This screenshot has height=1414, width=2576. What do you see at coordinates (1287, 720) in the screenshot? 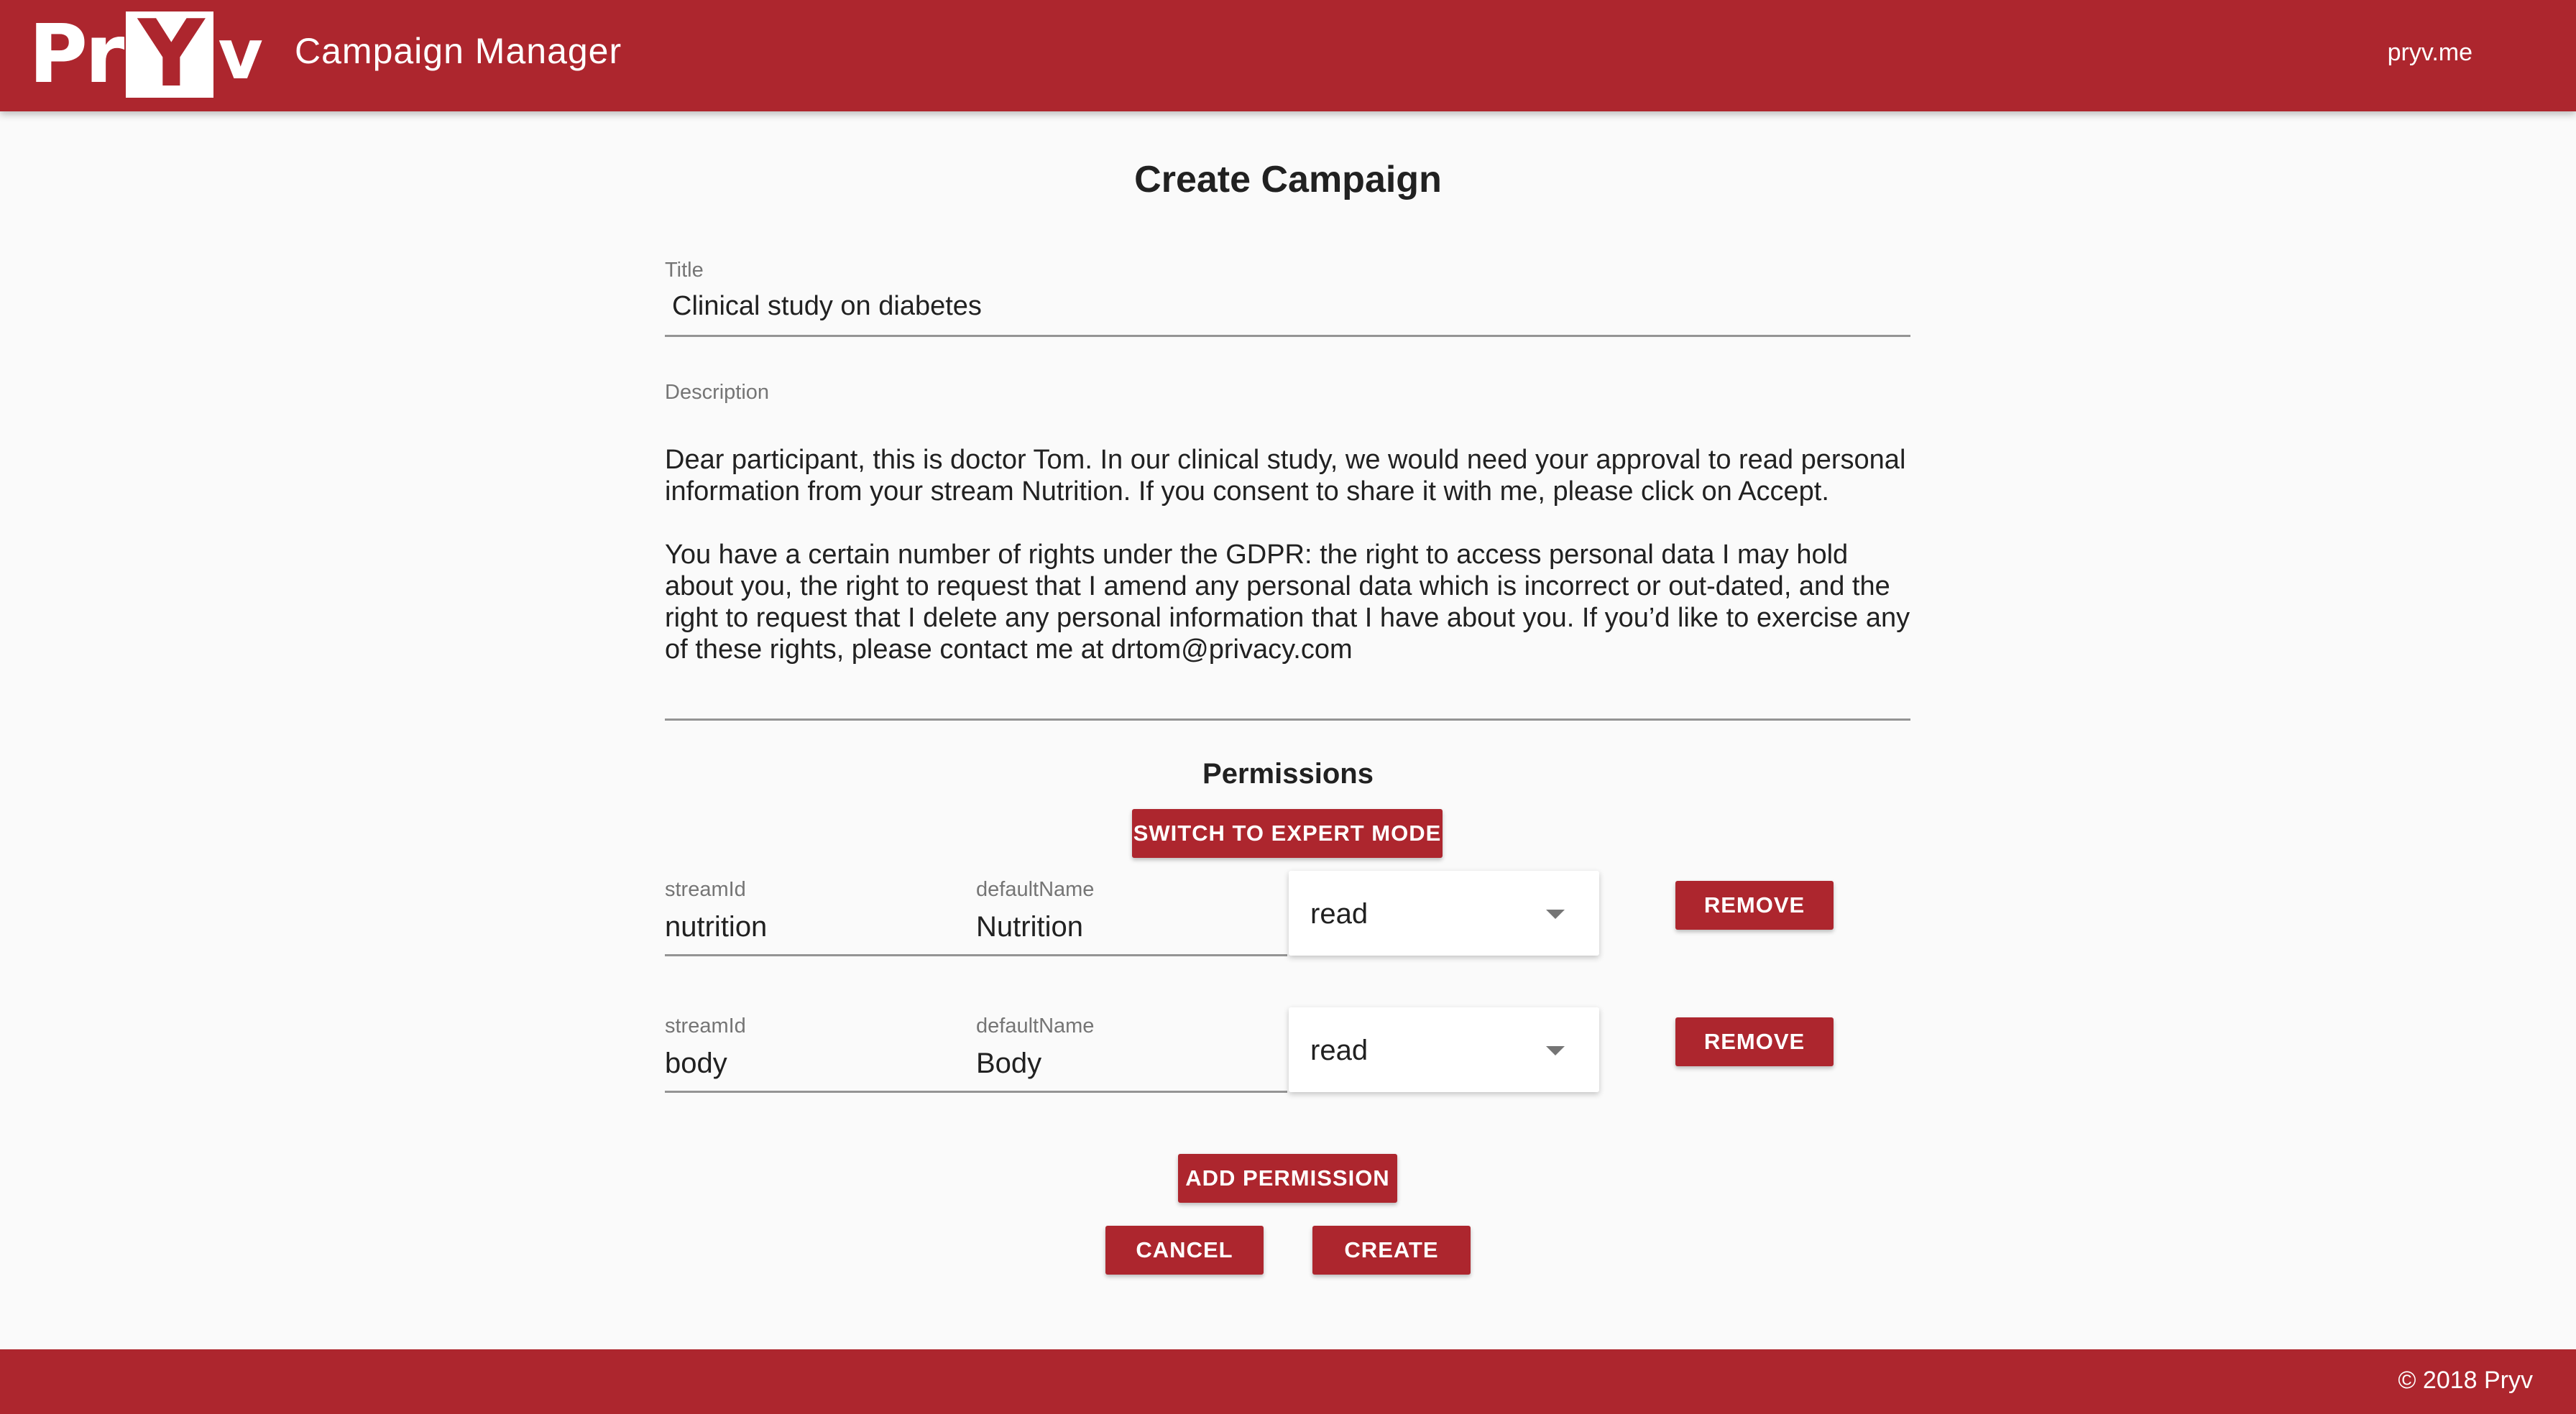
I see `description-underline` at bounding box center [1287, 720].